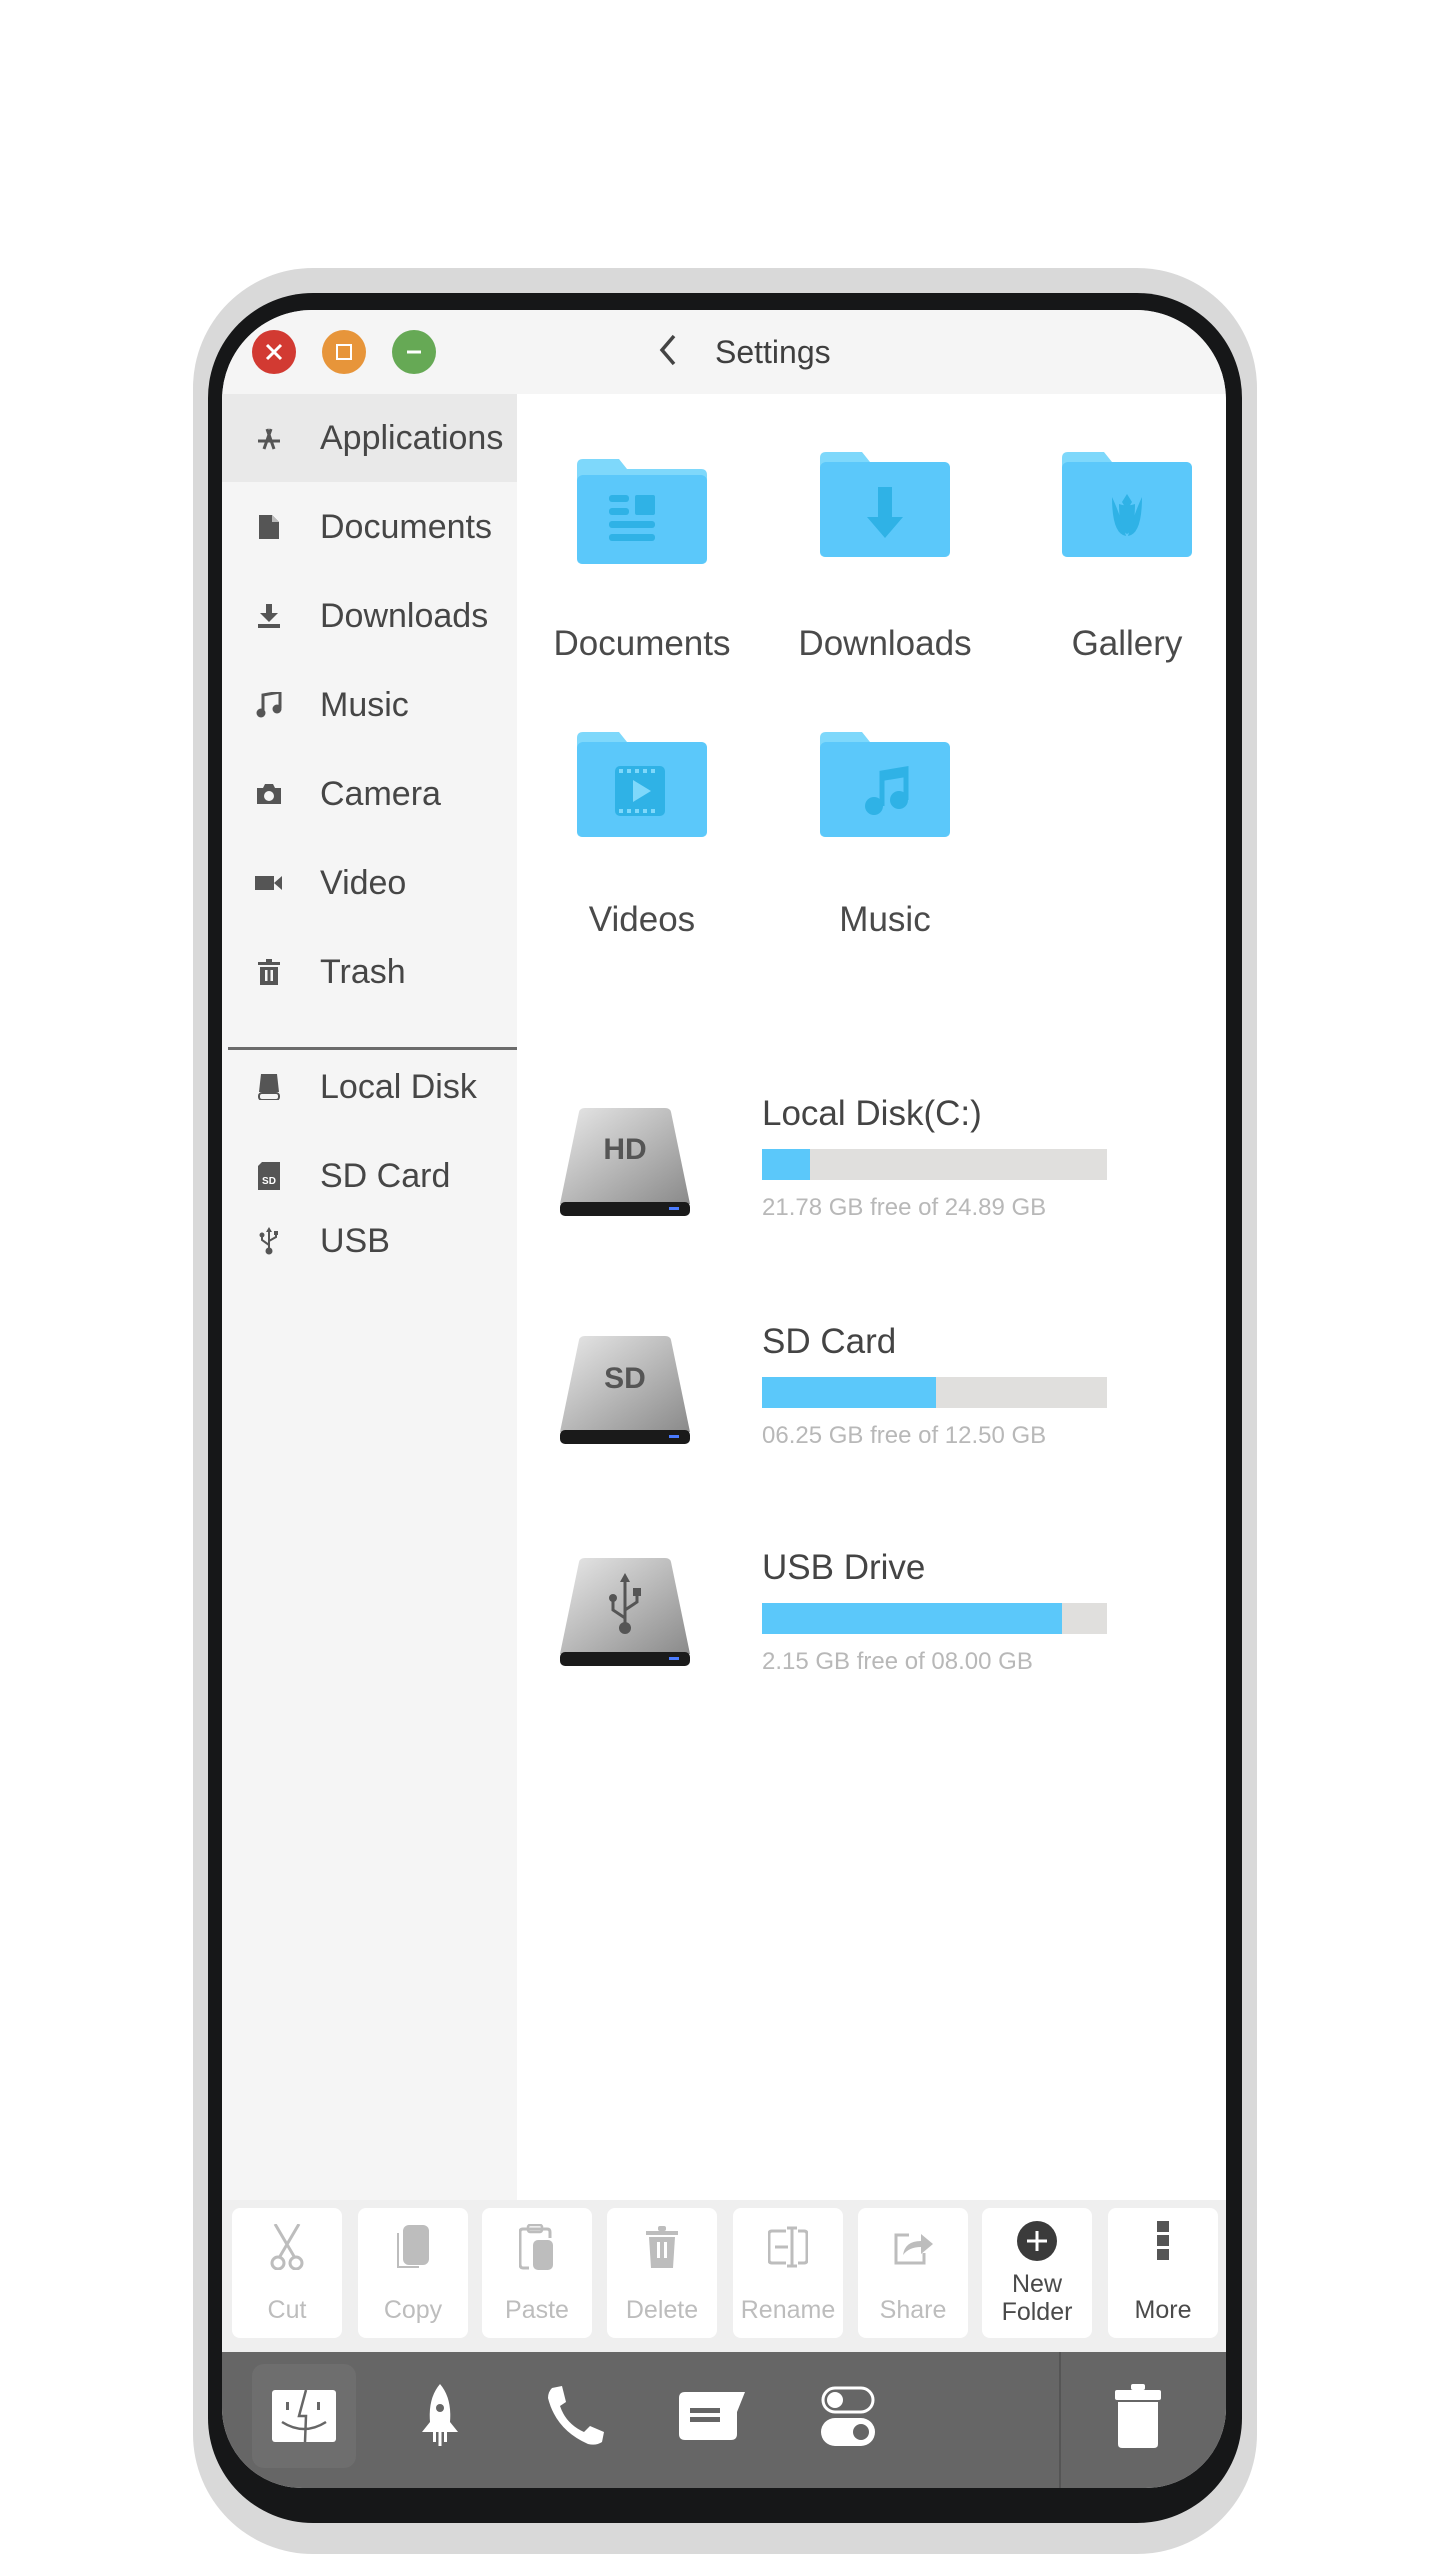 The height and width of the screenshot is (2560, 1440). What do you see at coordinates (867, 1638) in the screenshot?
I see `drive-usb: USB Drive 2.15 GB free of 08.00 GB` at bounding box center [867, 1638].